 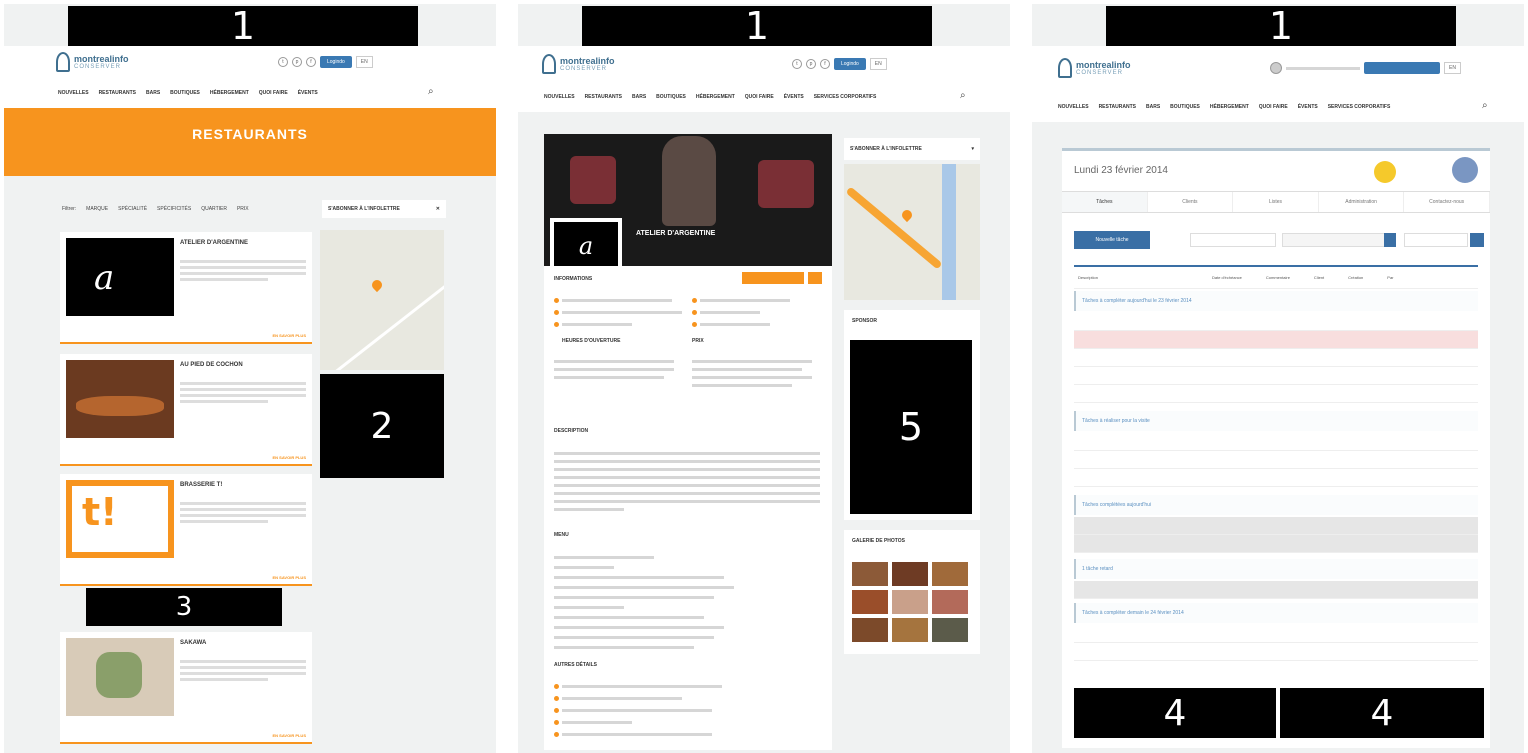 What do you see at coordinates (201, 485) in the screenshot?
I see `restaurant-title: BRASSERIE T!` at bounding box center [201, 485].